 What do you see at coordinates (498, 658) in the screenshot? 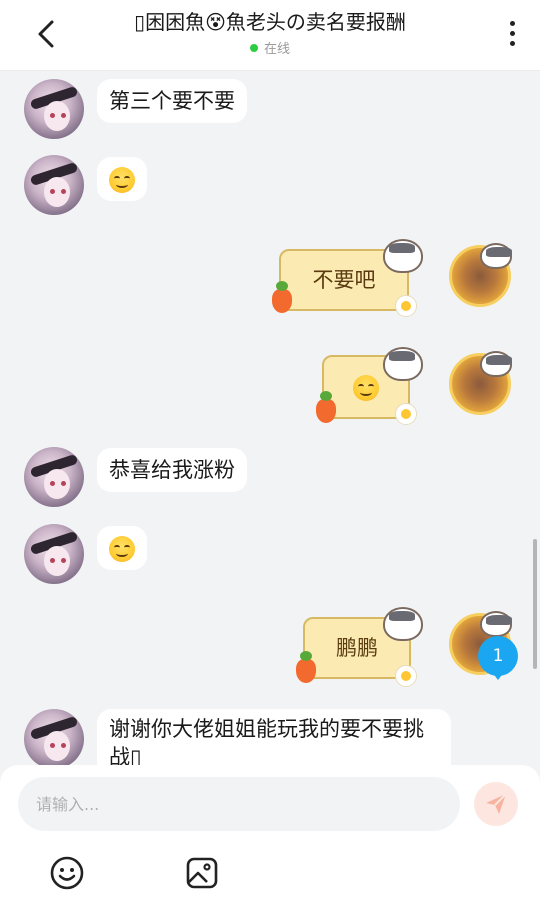
I see `new-message-badge: 1` at bounding box center [498, 658].